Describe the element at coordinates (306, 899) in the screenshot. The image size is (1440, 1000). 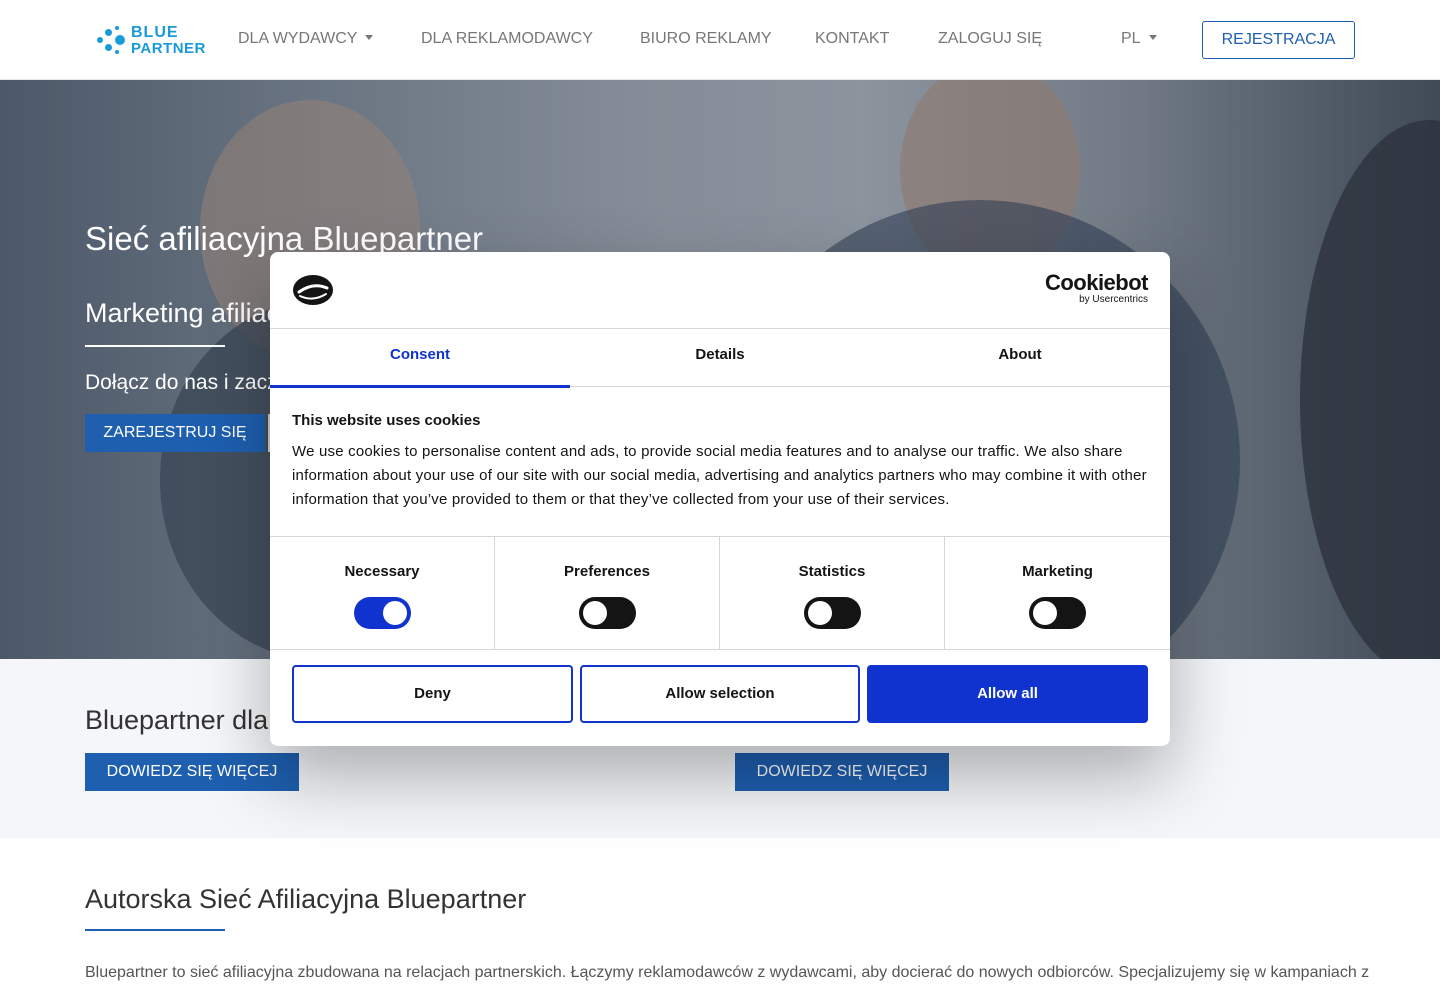
I see `about-title: Autorska Sieć Afiliacyjna Bluepartner` at that location.